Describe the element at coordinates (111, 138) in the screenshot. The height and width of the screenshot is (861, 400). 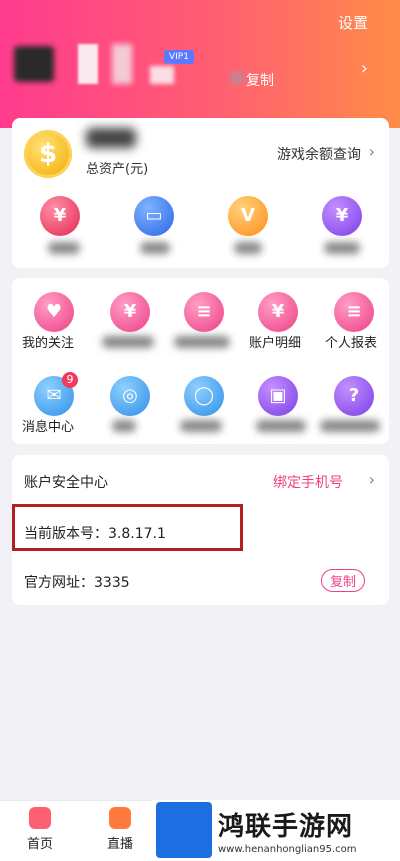
I see `balance-blurred` at that location.